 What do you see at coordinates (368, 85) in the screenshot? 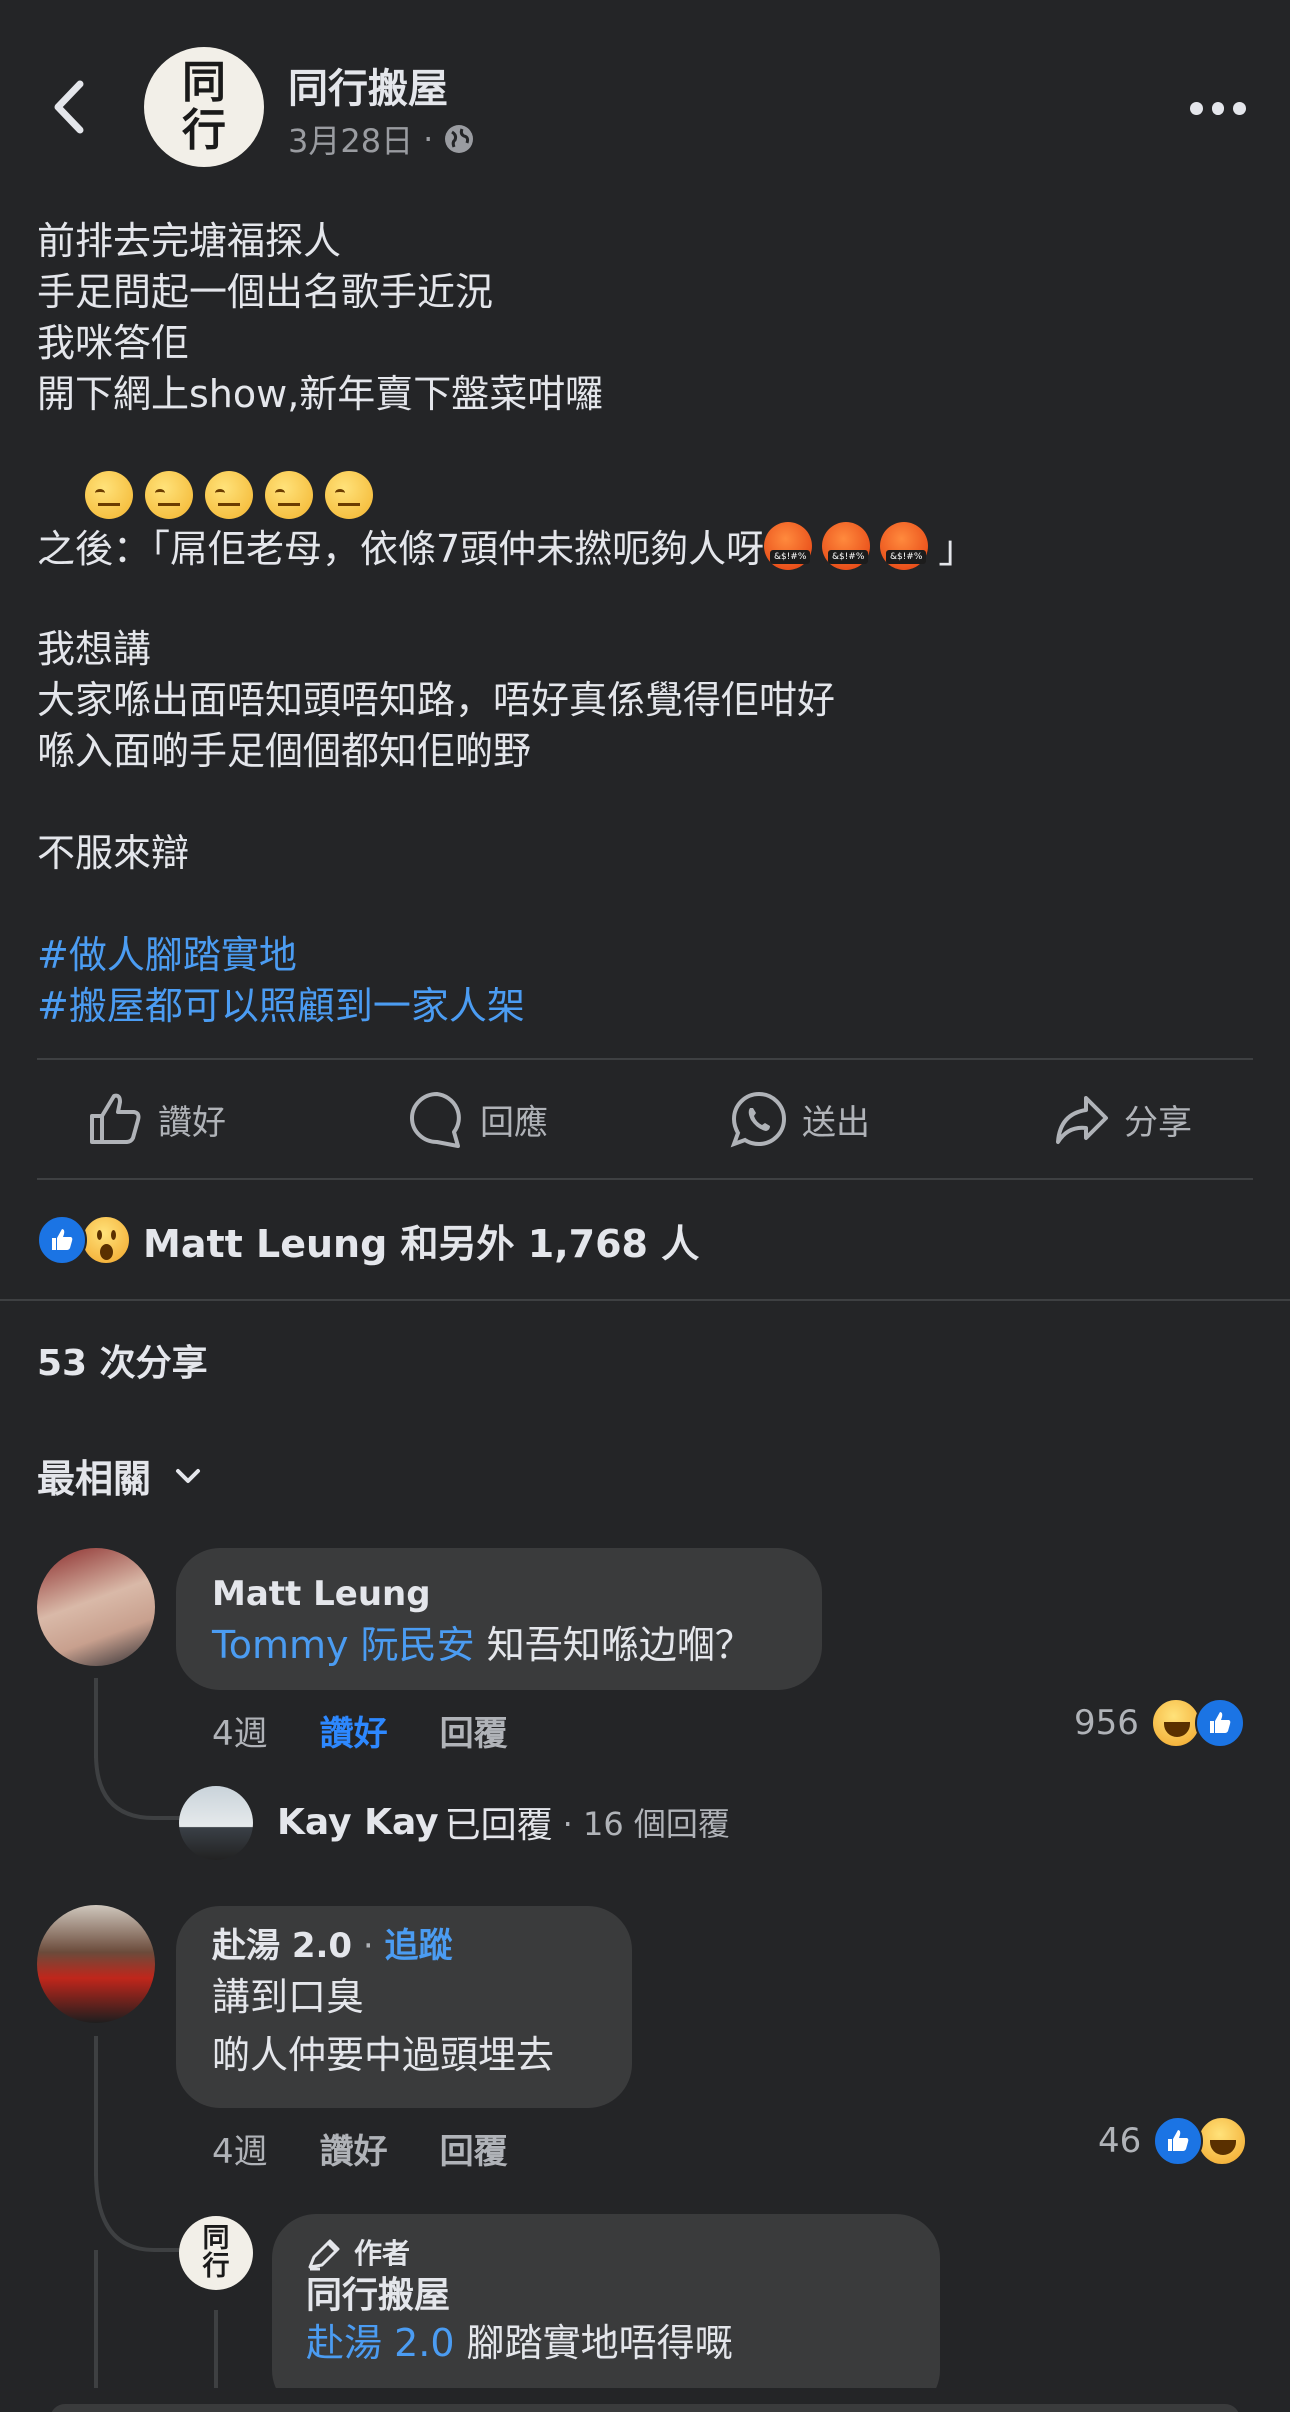
I see `page-name: 同行搬屋` at bounding box center [368, 85].